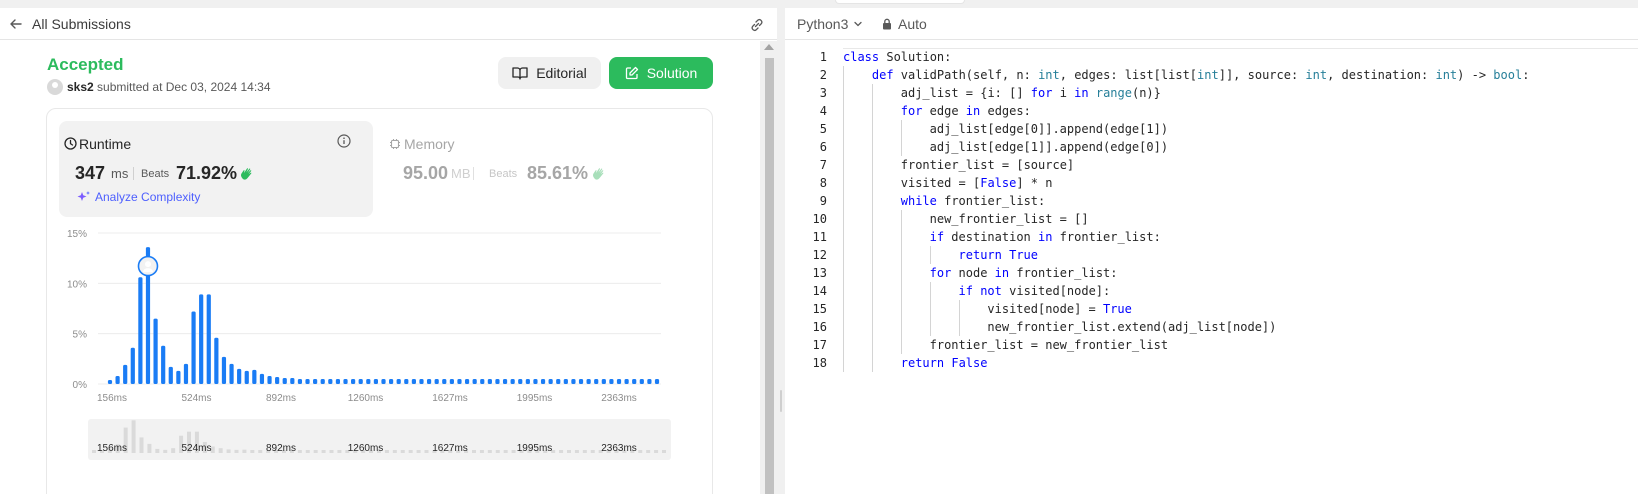  What do you see at coordinates (769, 47) in the screenshot?
I see `scroll-up-arrow-icon` at bounding box center [769, 47].